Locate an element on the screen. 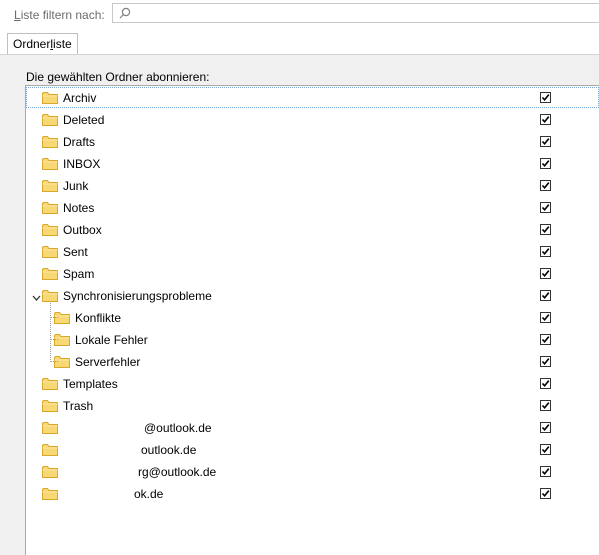 This screenshot has height=555, width=599. folder-label: Junk is located at coordinates (76, 186).